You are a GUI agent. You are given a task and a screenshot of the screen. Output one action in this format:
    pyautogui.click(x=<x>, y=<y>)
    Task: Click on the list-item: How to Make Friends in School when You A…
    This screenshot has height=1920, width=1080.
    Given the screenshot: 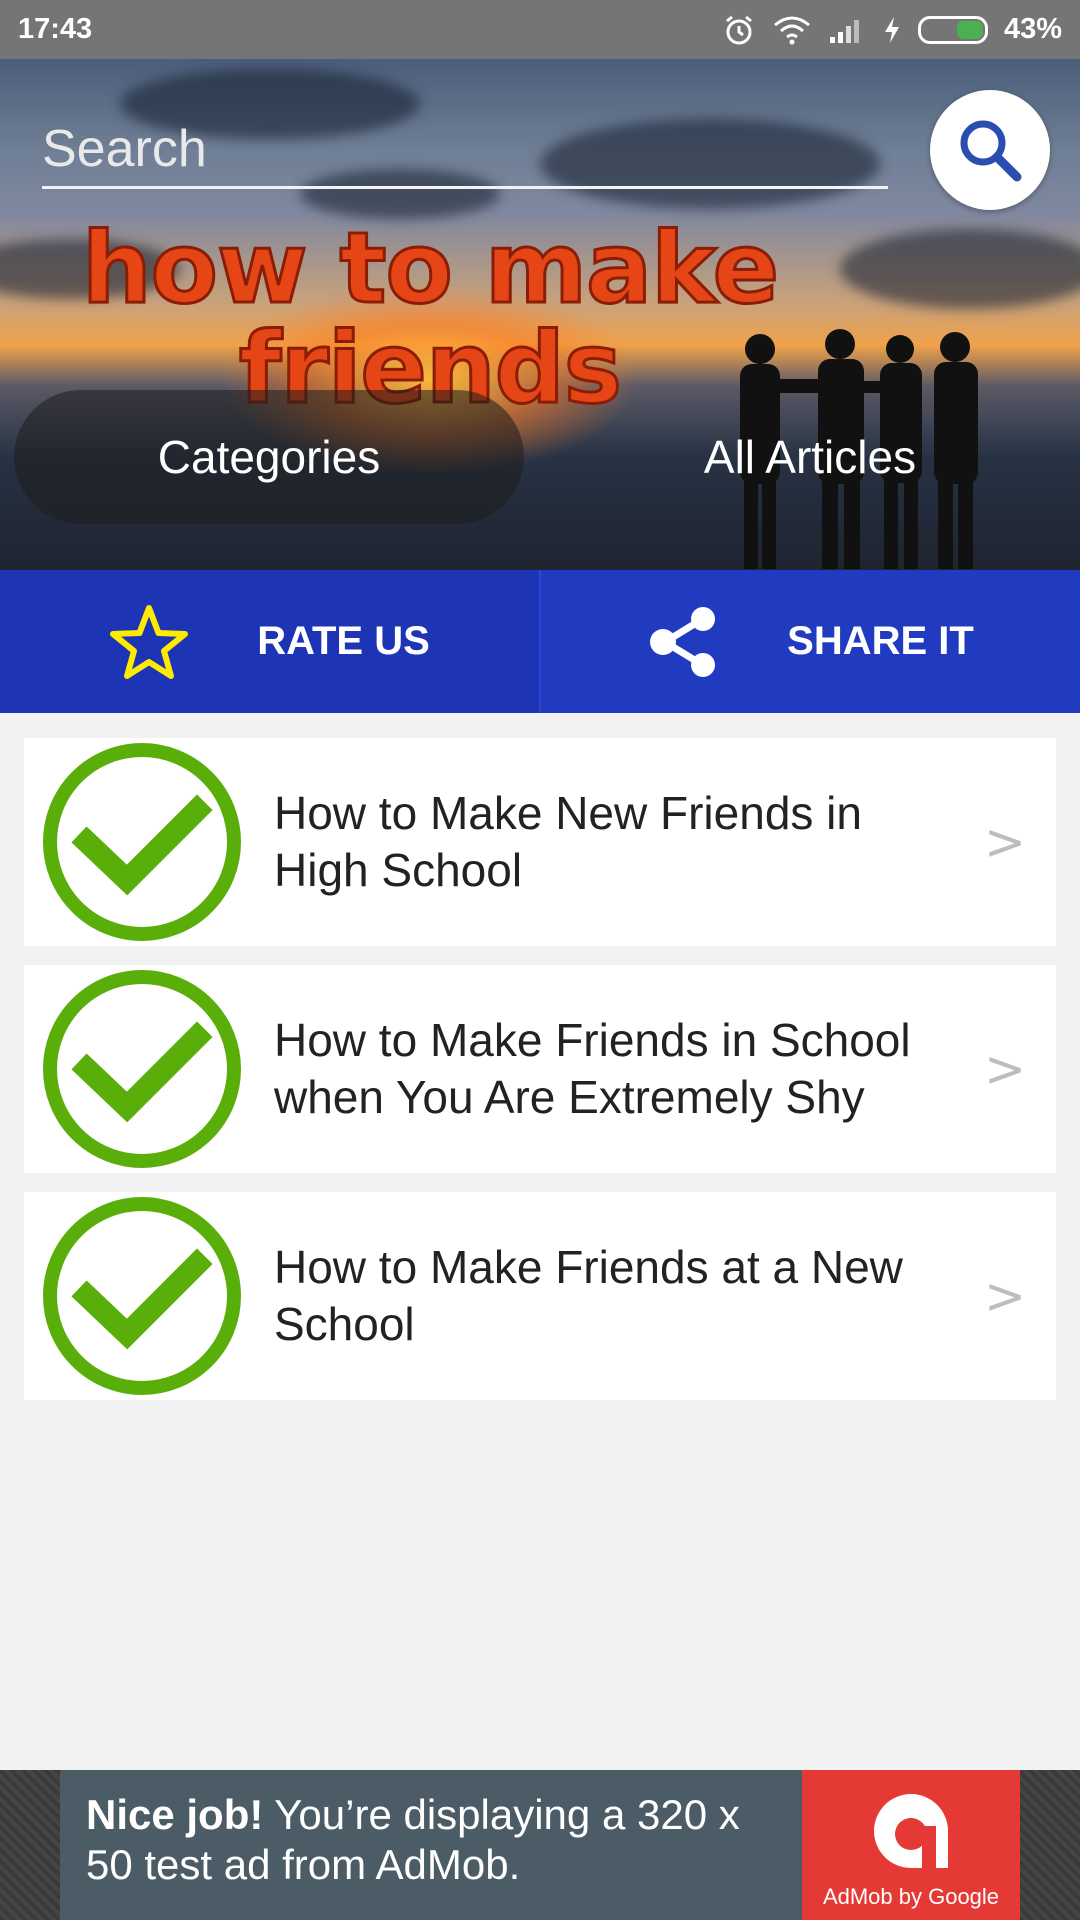 What is the action you would take?
    pyautogui.click(x=540, y=1069)
    